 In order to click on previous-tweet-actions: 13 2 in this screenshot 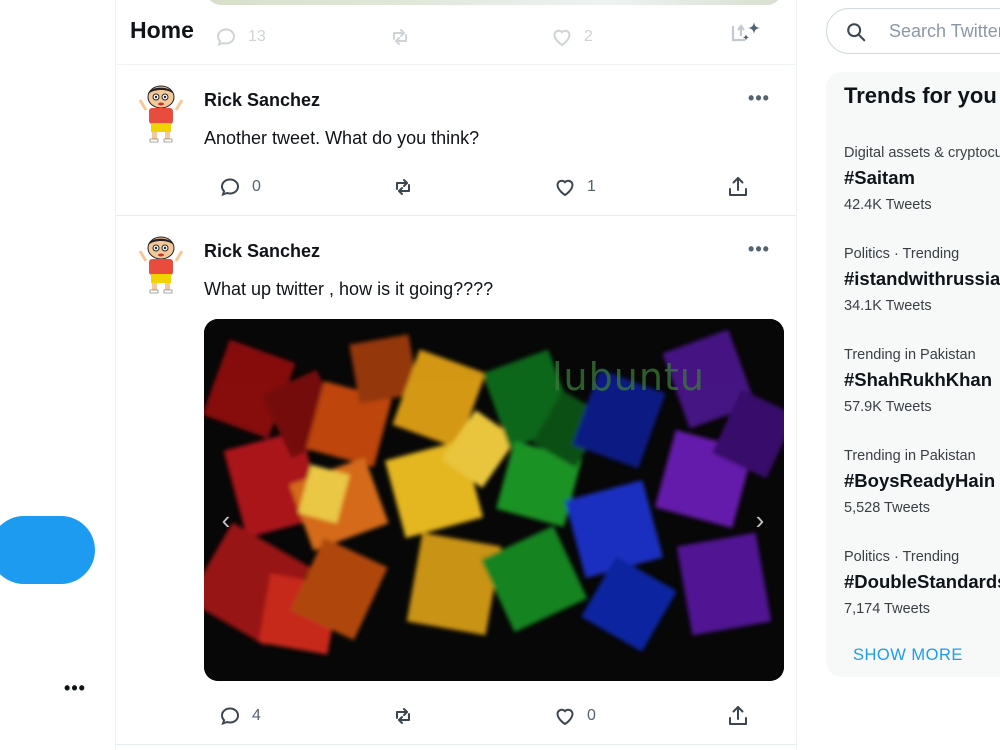, I will do `click(492, 37)`.